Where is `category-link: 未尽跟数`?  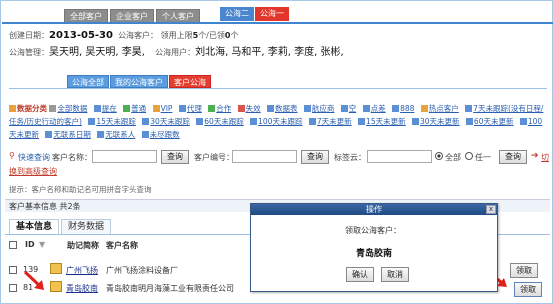
category-link: 未尽跟数 is located at coordinates (165, 134).